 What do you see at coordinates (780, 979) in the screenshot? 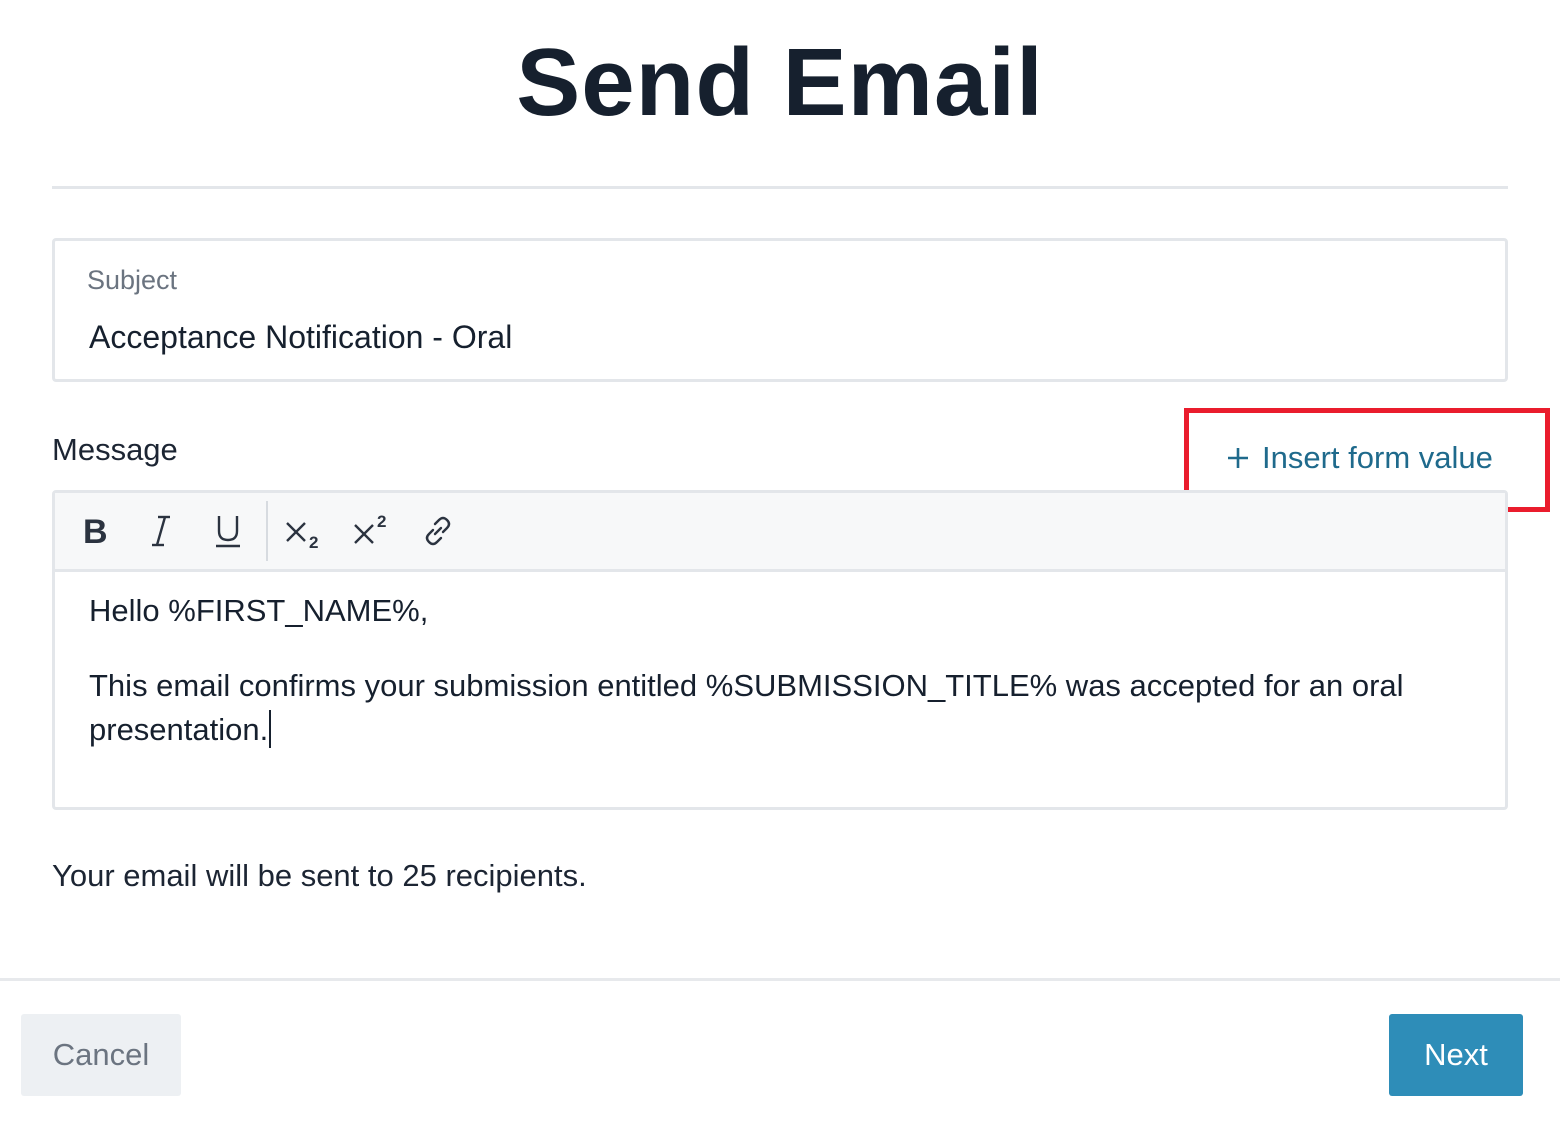
I see `footer-divider` at bounding box center [780, 979].